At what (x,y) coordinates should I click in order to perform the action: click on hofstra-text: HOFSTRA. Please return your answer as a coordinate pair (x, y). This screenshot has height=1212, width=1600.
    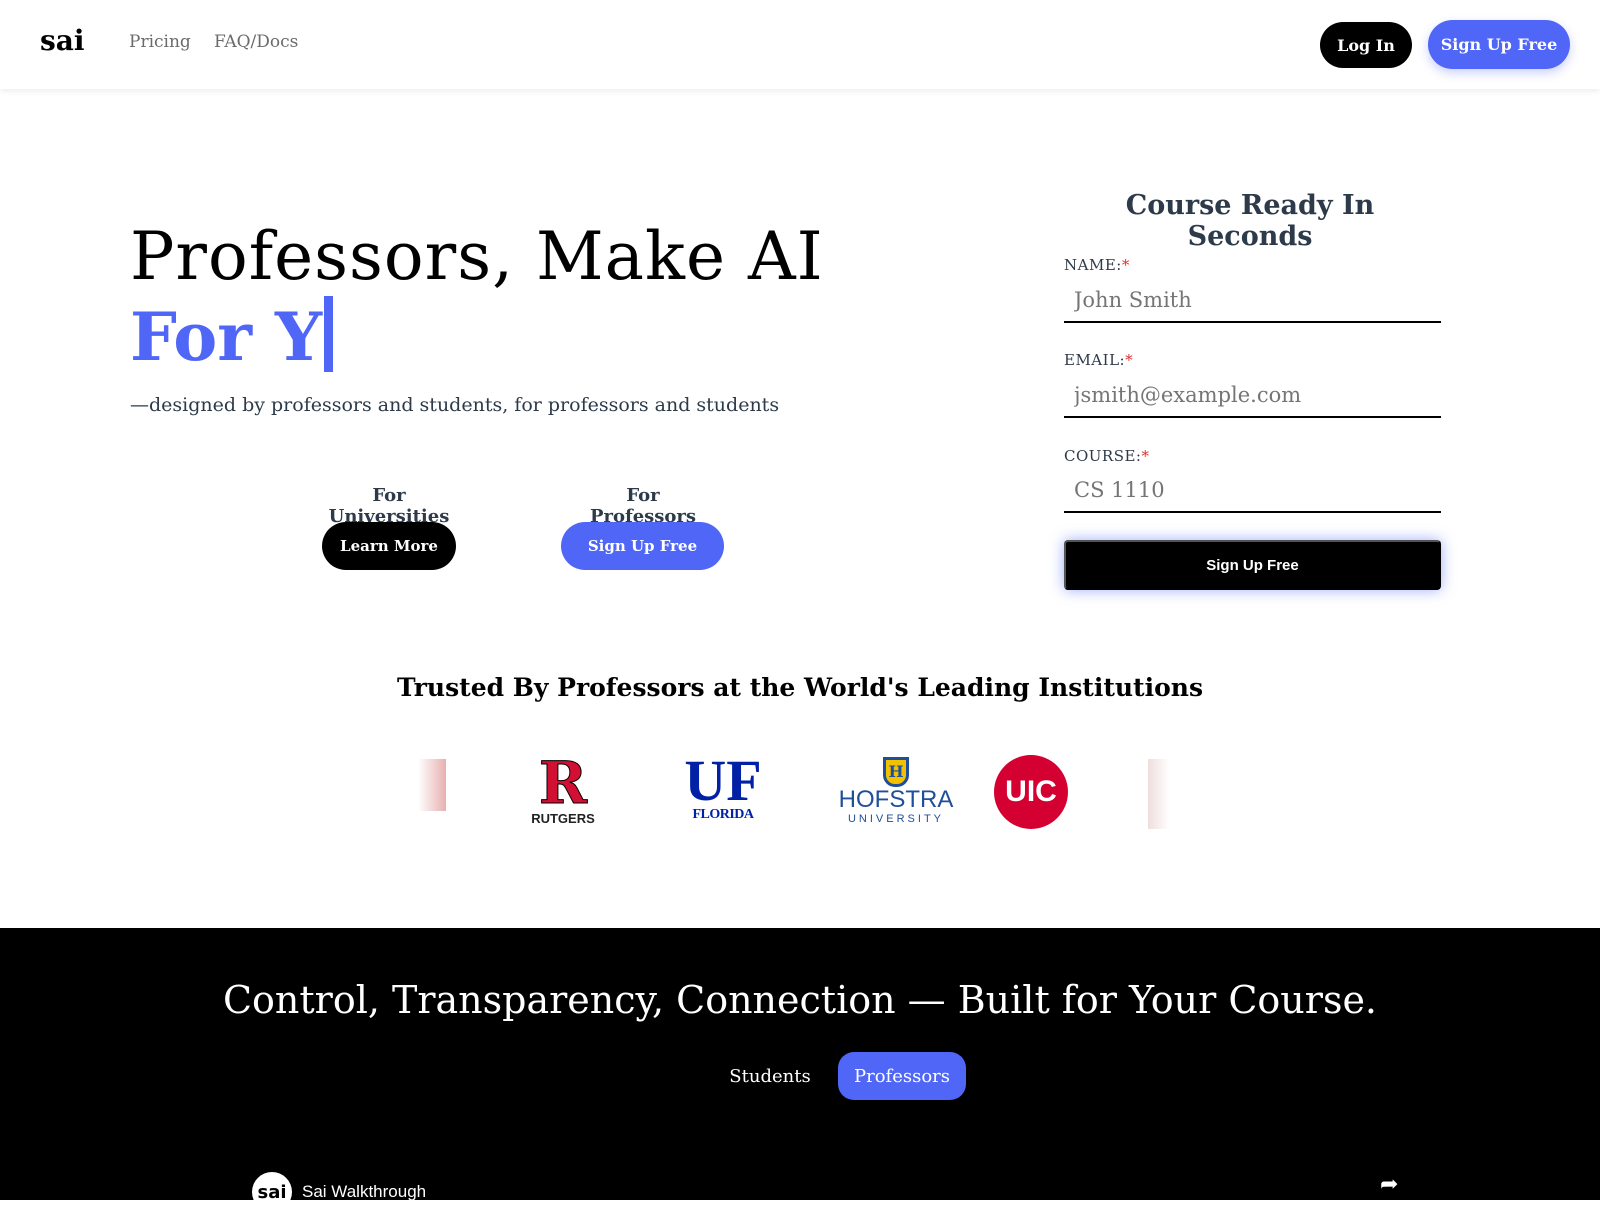
    Looking at the image, I should click on (896, 799).